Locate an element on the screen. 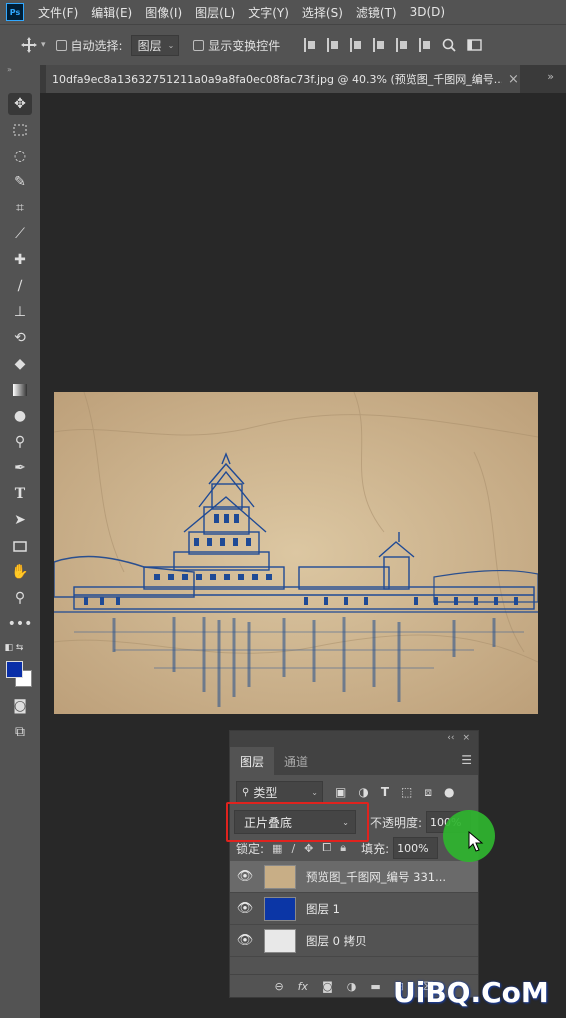 The height and width of the screenshot is (1018, 566). lock-image-icon: ∕ is located at coordinates (293, 848).